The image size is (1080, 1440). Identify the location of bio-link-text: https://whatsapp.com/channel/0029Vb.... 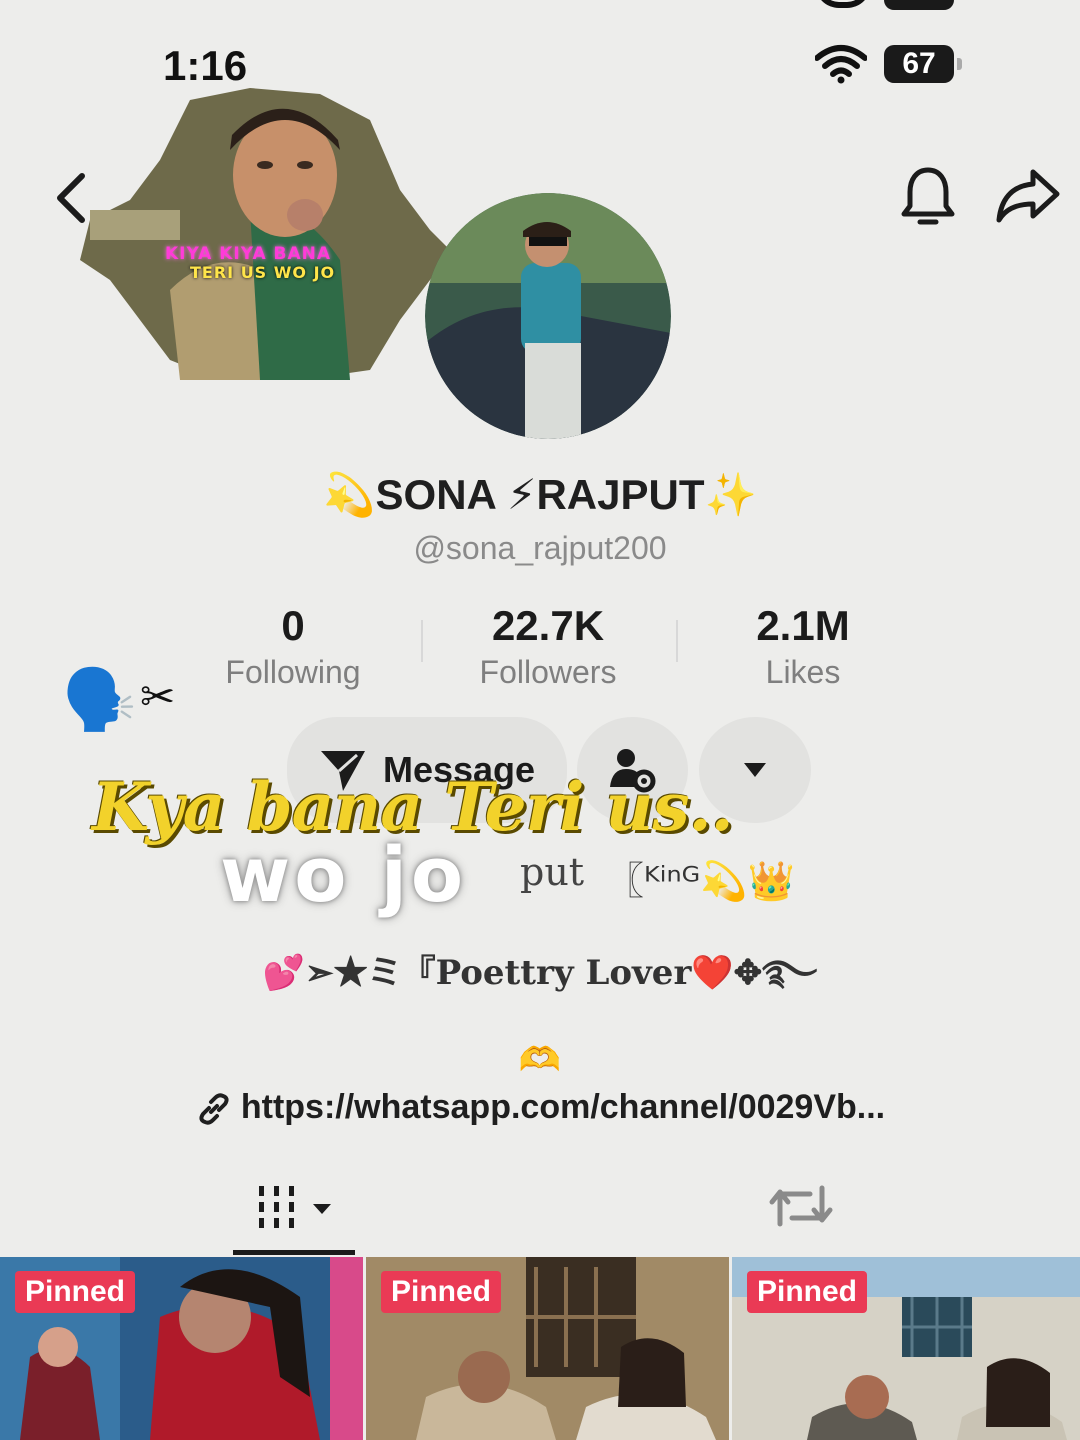
(563, 1107).